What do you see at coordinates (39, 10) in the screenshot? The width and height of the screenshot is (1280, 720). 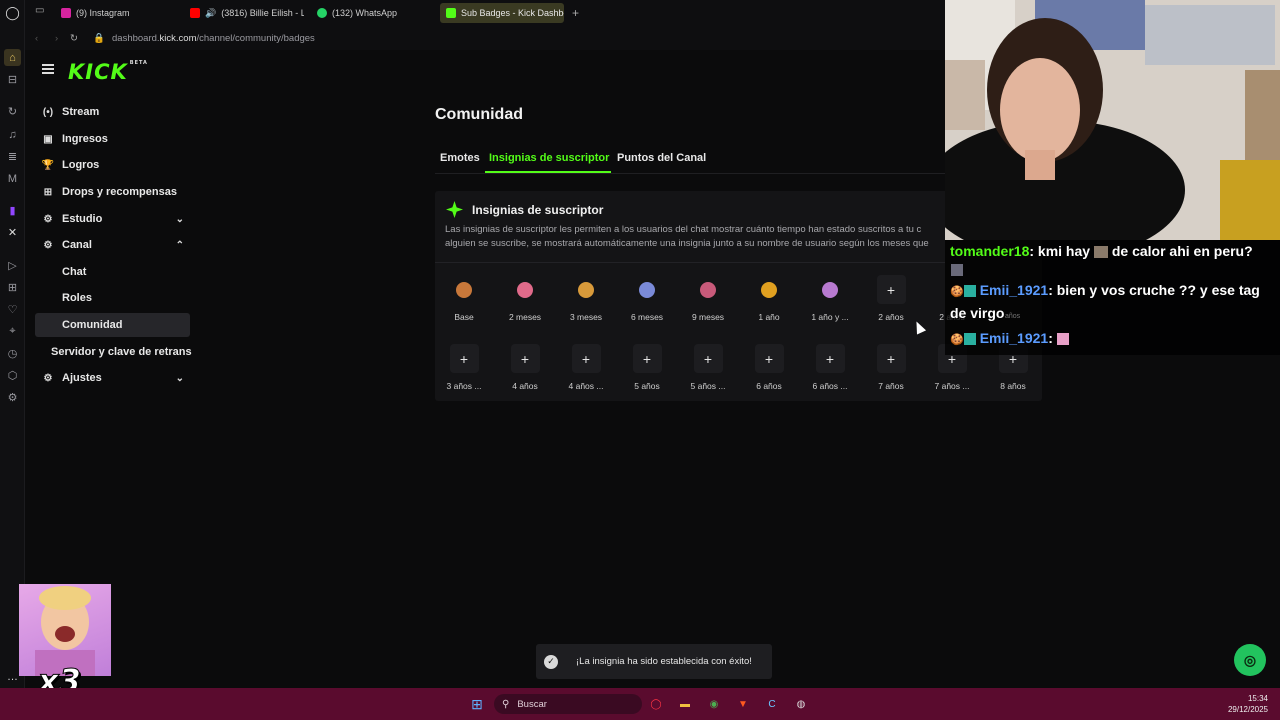 I see `tab-overview-icon: ▭` at bounding box center [39, 10].